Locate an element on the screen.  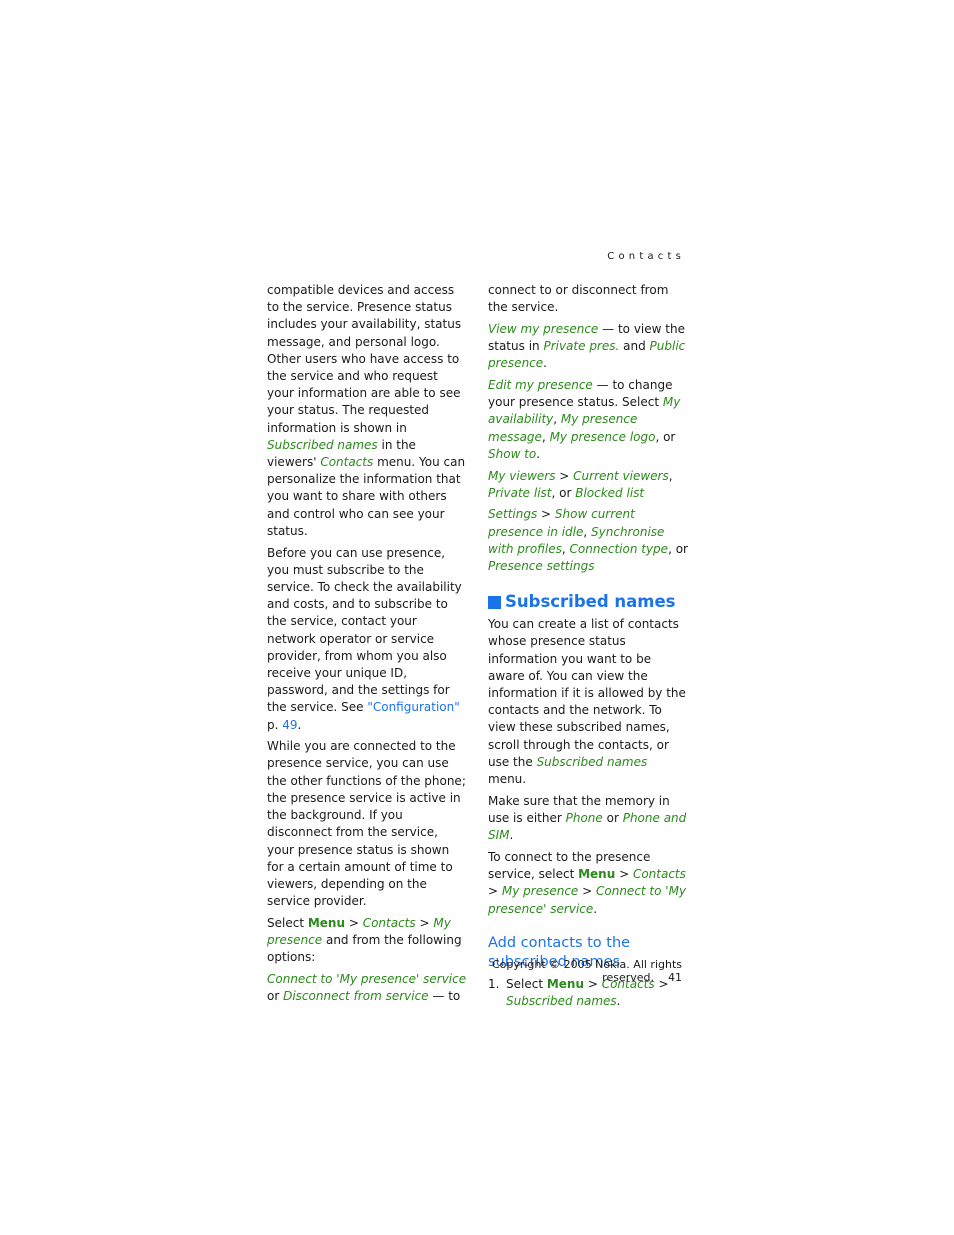
connection-type-label: Connection type is located at coordinates (619, 549).